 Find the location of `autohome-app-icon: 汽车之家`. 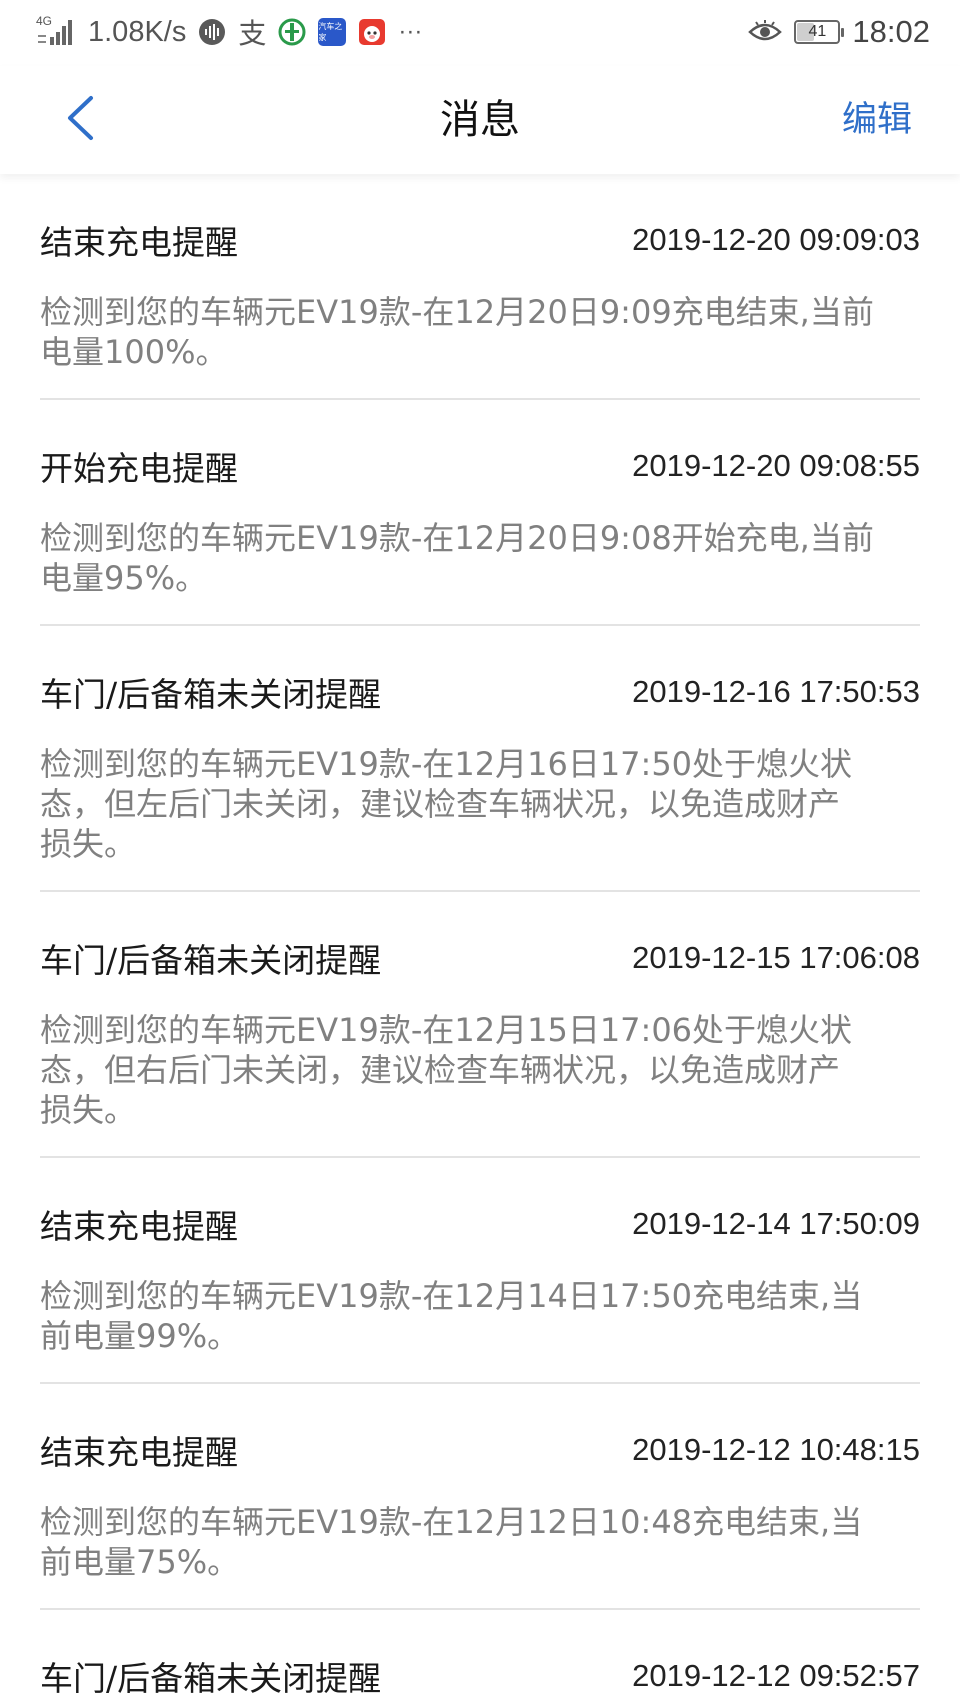

autohome-app-icon: 汽车之家 is located at coordinates (332, 32).